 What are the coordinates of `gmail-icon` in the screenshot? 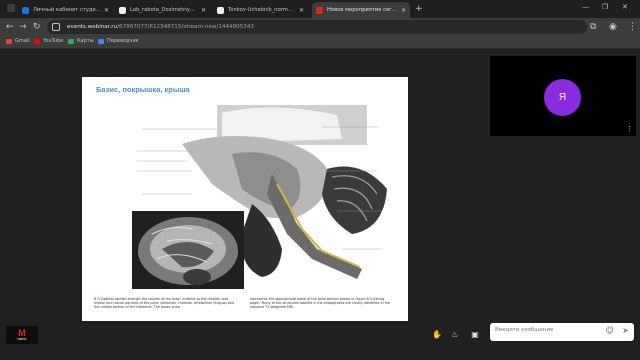 It's located at (9, 41).